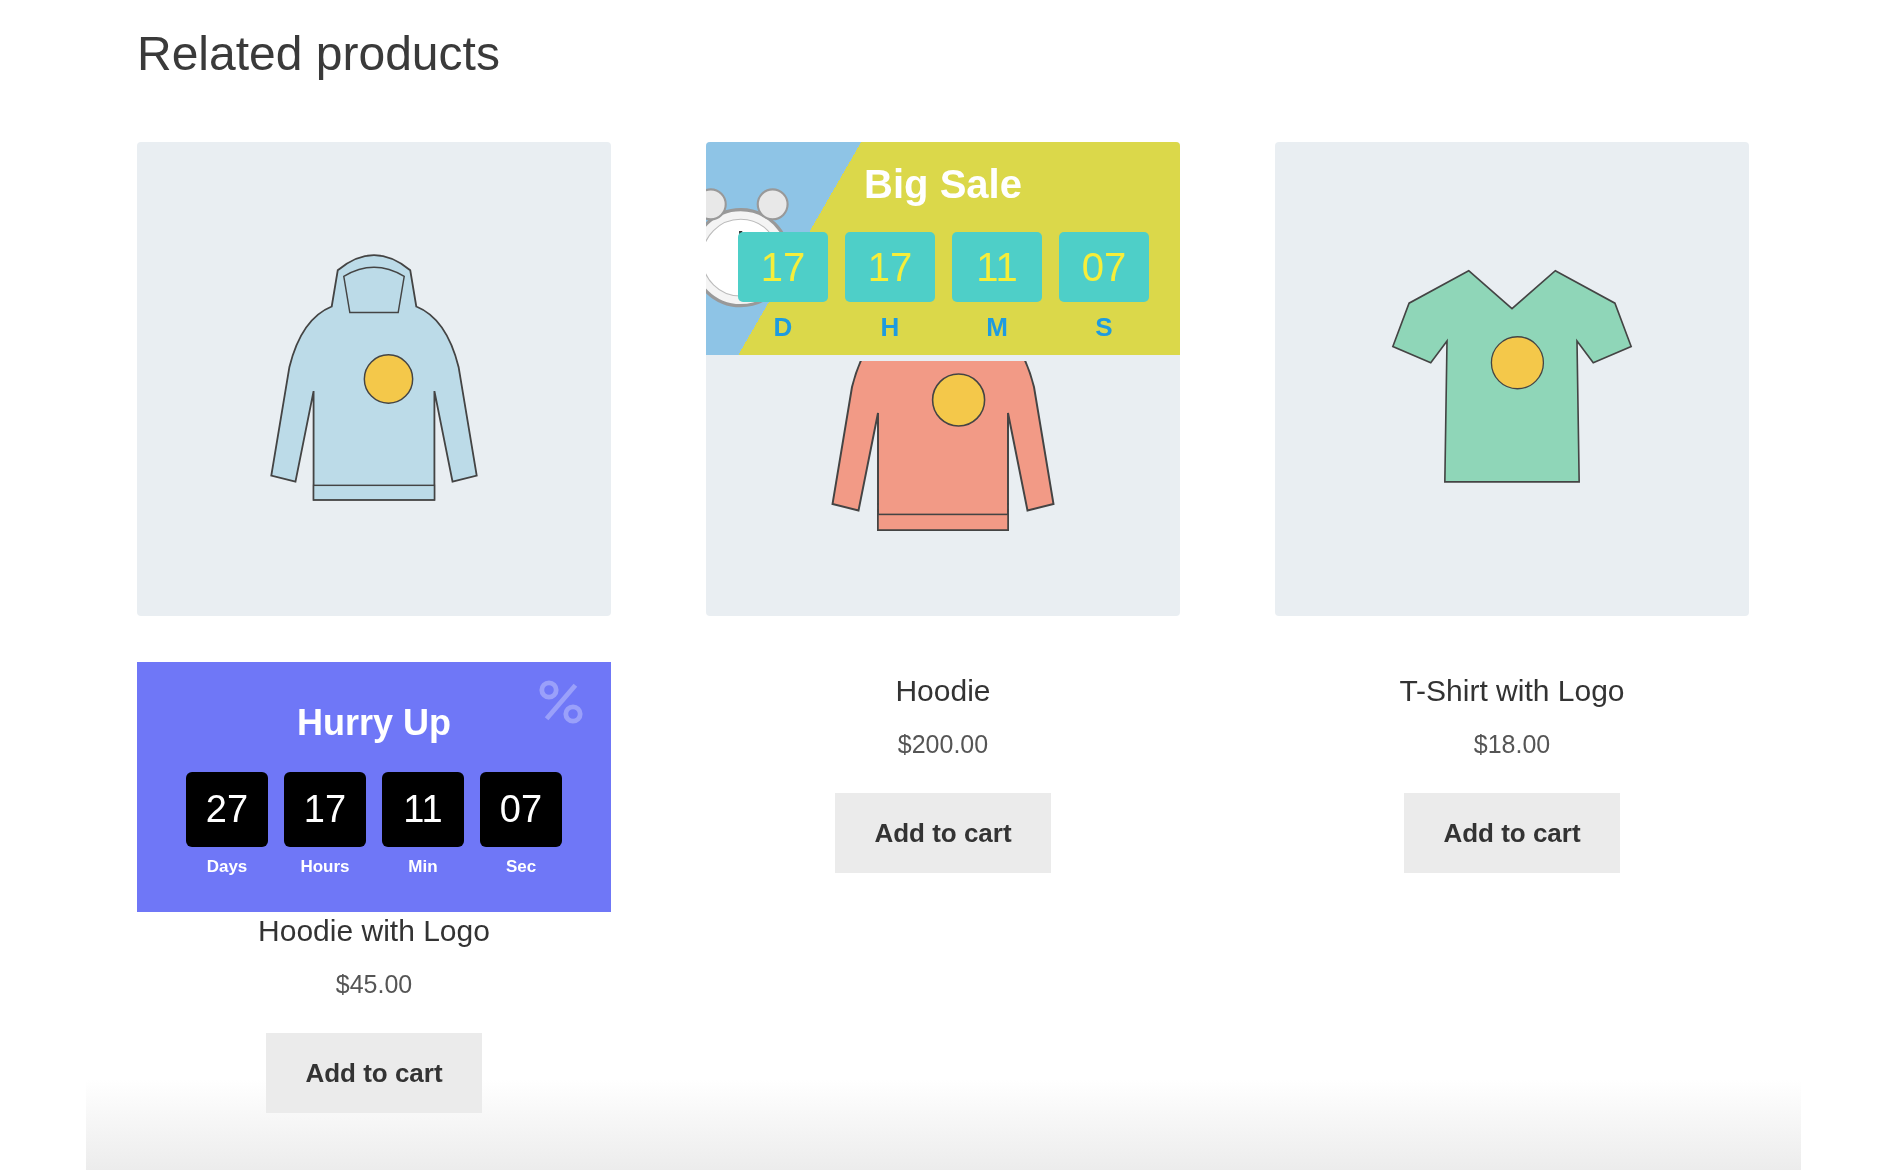 This screenshot has height=1170, width=1888. Describe the element at coordinates (374, 723) in the screenshot. I see `countdown-title: Hurry Up` at that location.